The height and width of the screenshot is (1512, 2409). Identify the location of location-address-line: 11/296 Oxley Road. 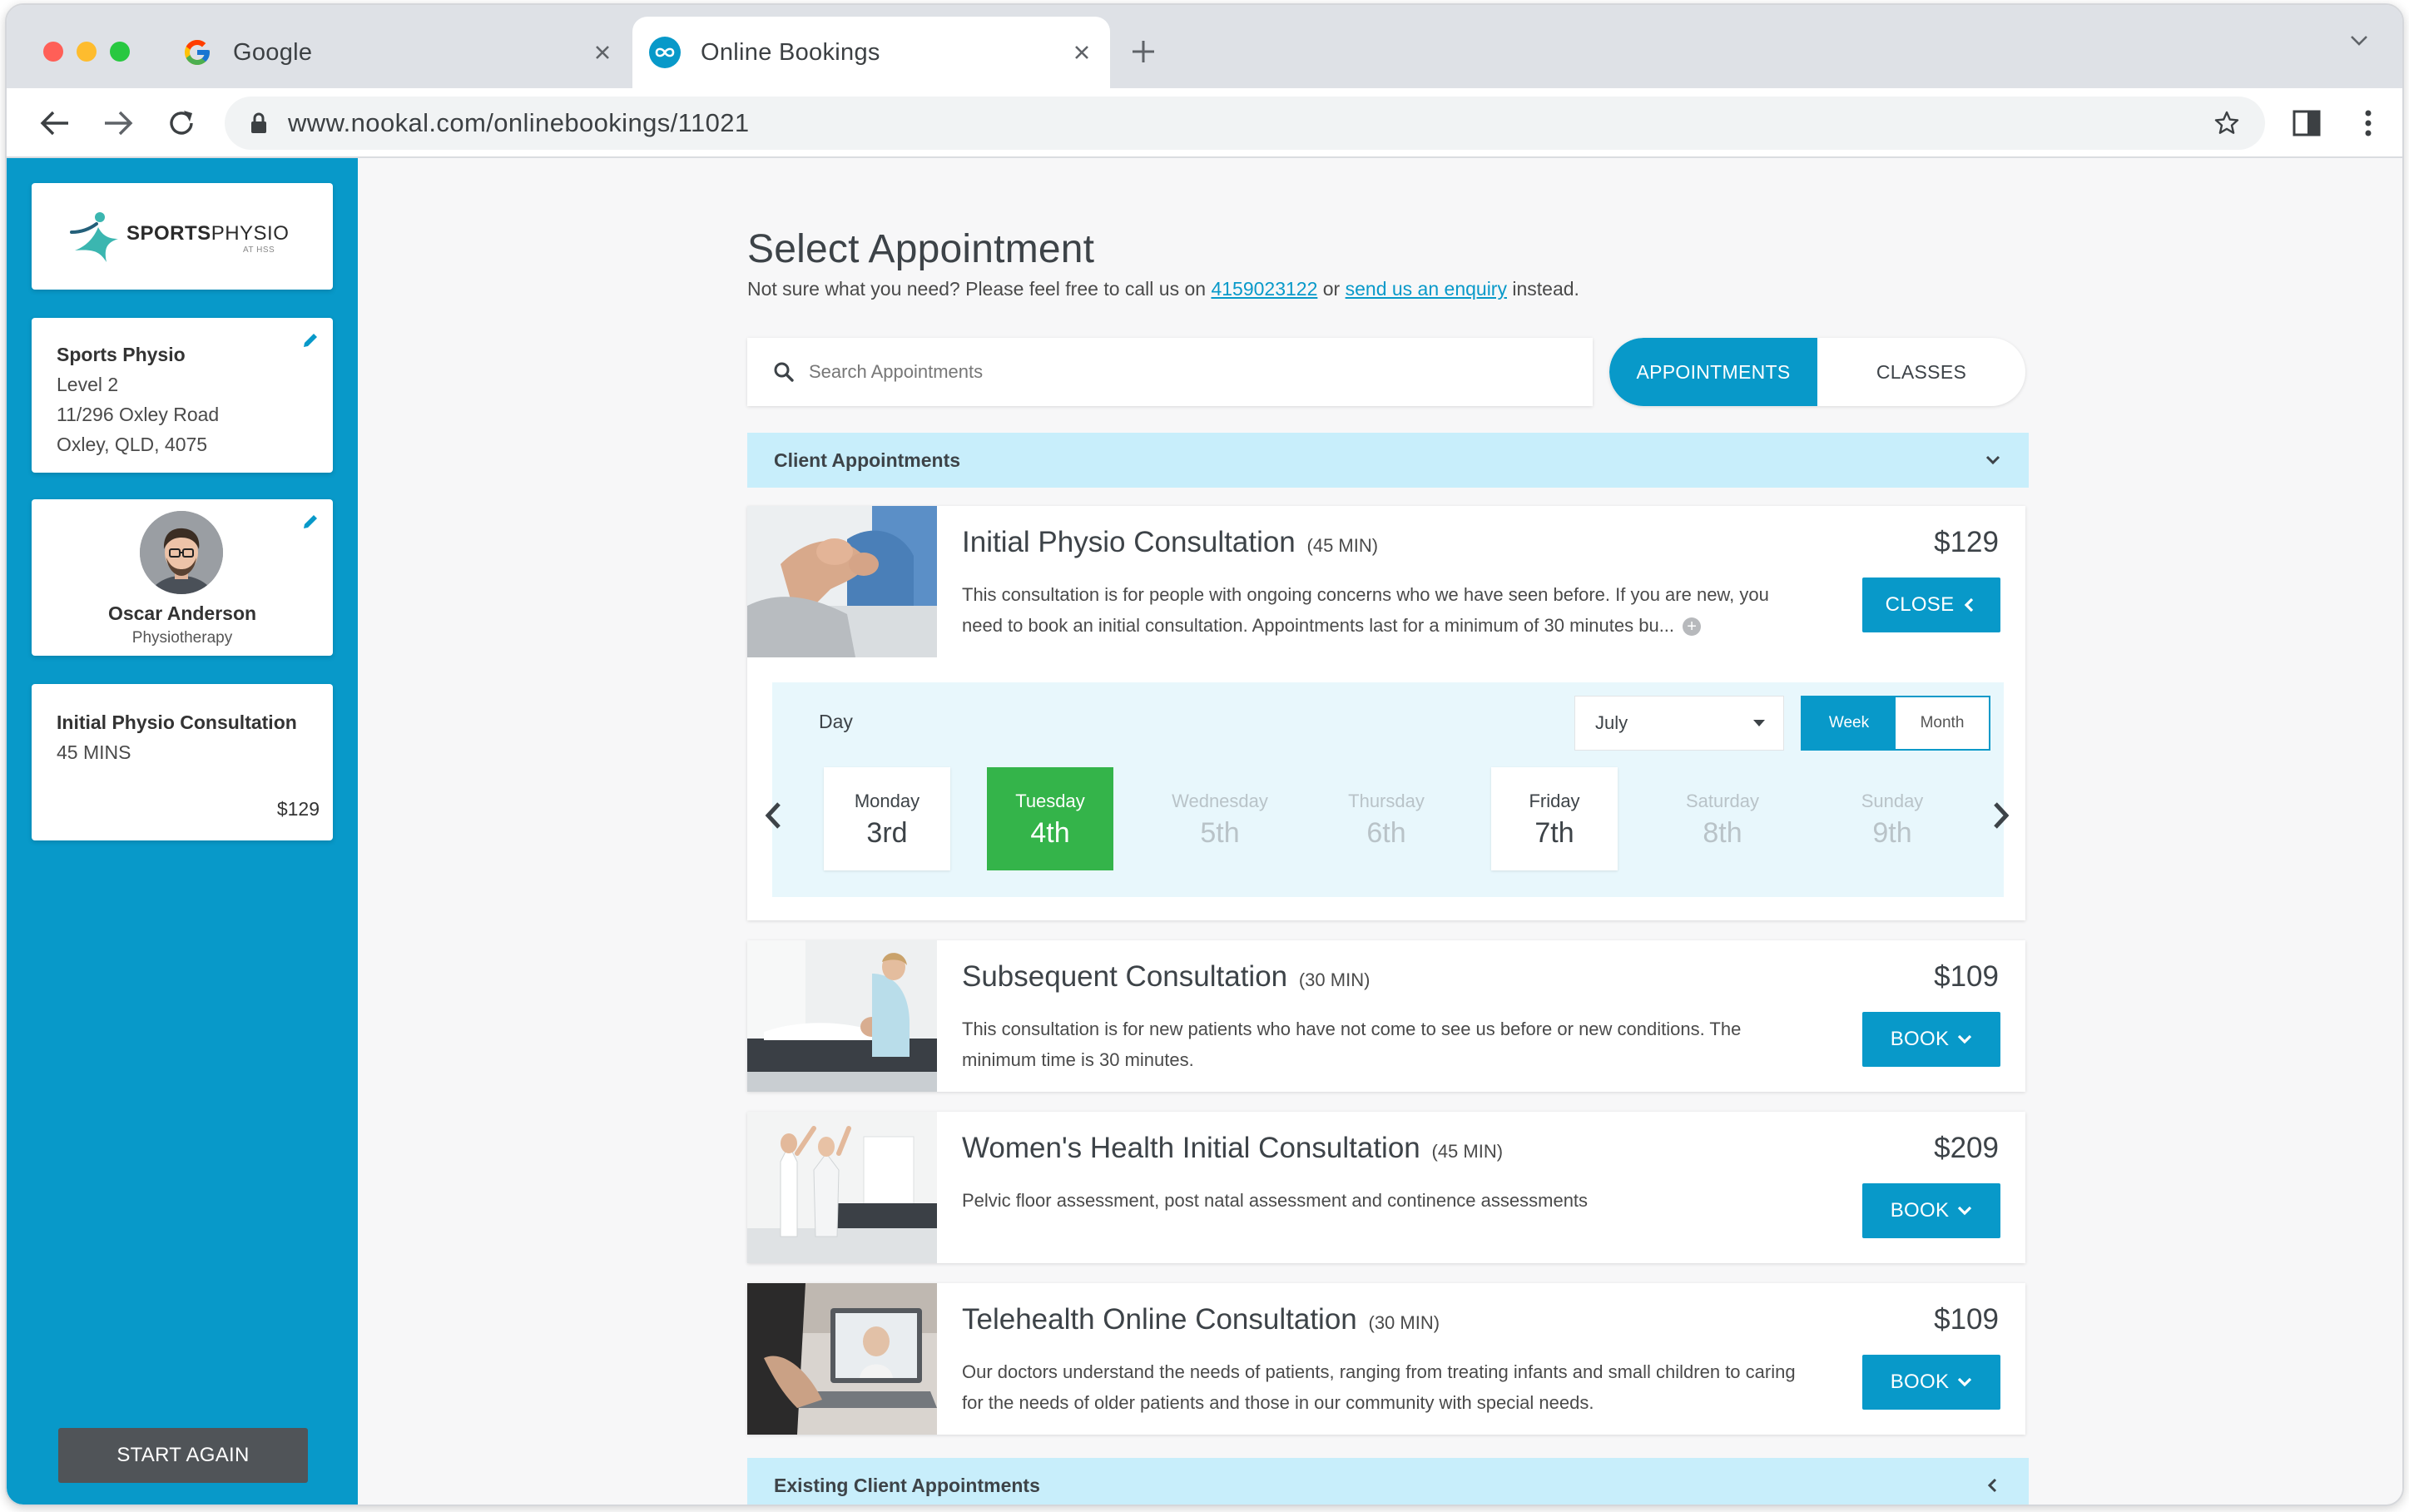
(138, 414).